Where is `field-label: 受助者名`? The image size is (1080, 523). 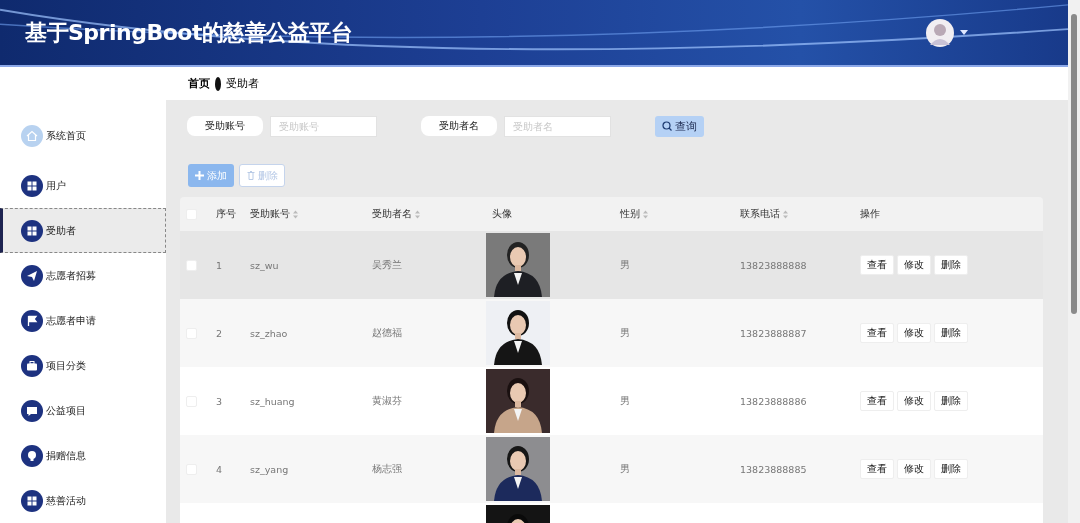
field-label: 受助者名 is located at coordinates (459, 126).